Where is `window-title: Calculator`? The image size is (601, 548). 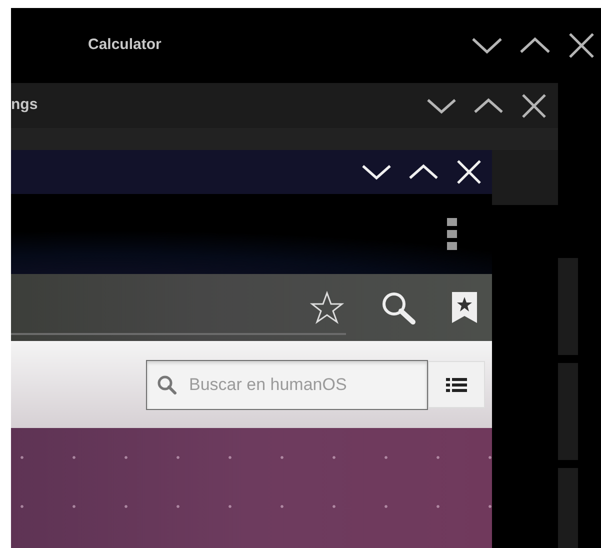 window-title: Calculator is located at coordinates (125, 45).